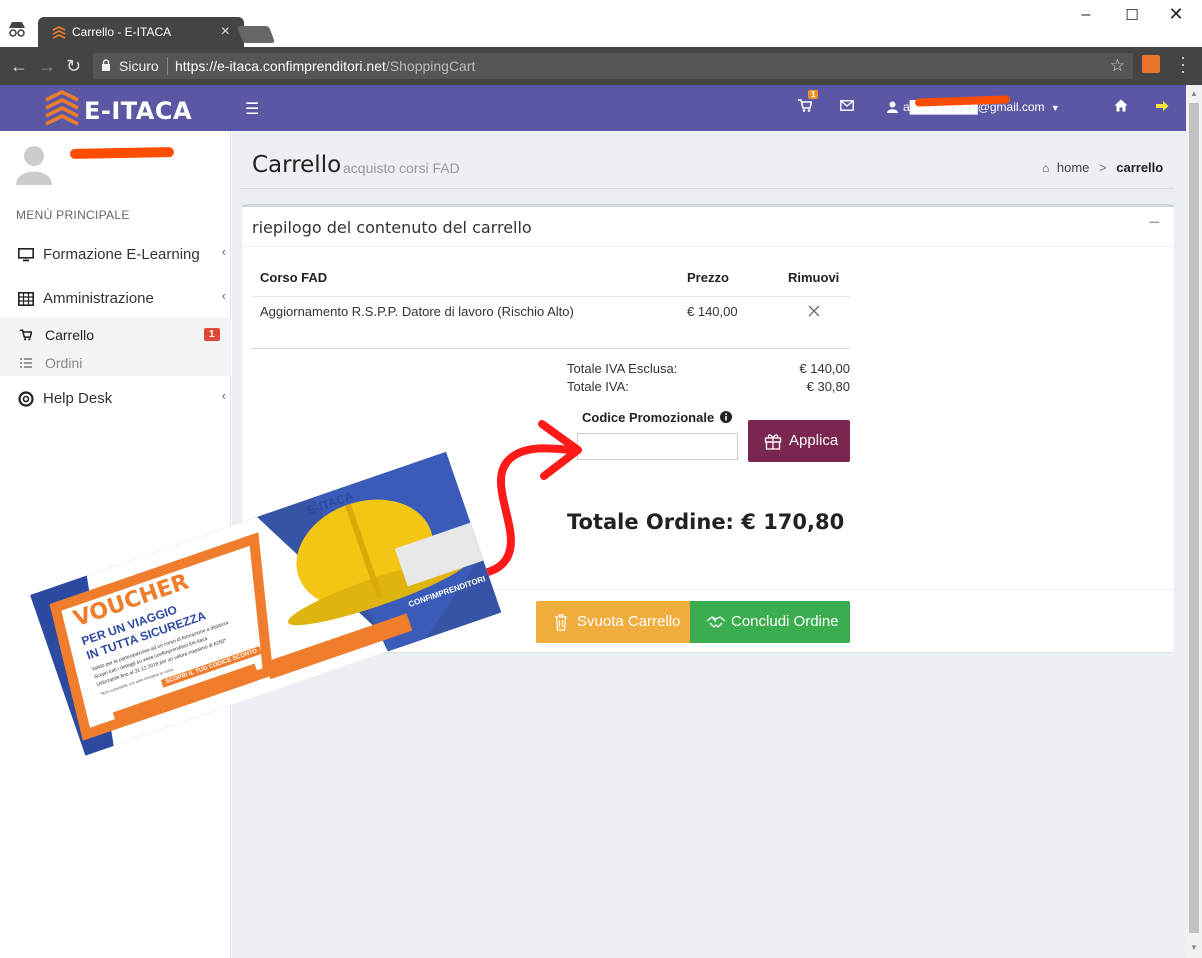  I want to click on logo-text: E-ITACA, so click(138, 111).